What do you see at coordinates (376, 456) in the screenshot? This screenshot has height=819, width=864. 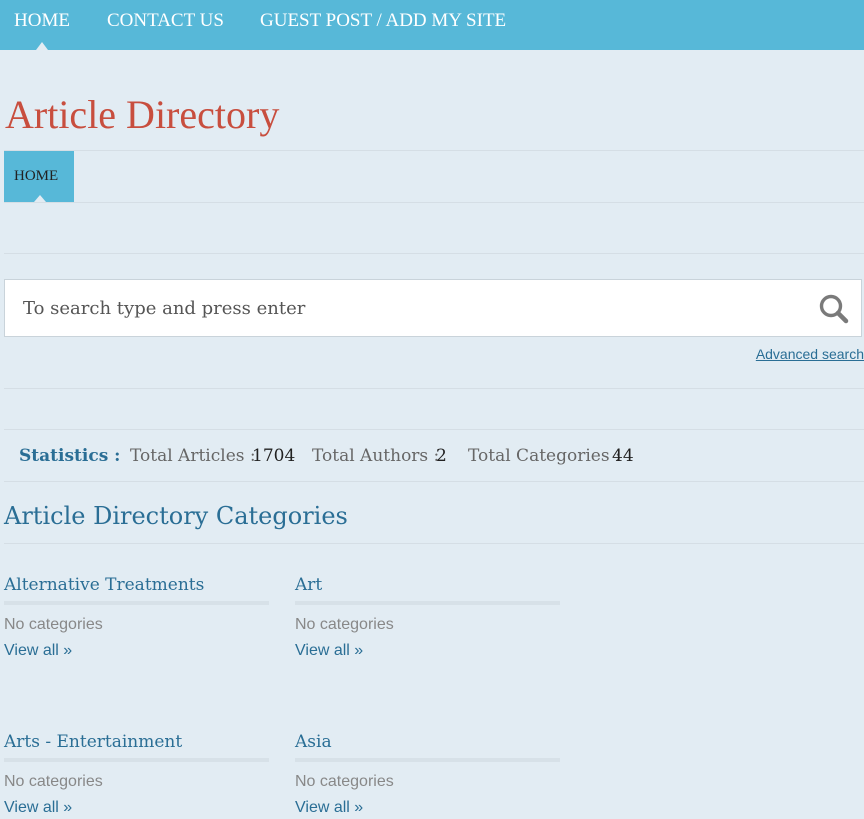 I see `total-authors-label: Total Authors :` at bounding box center [376, 456].